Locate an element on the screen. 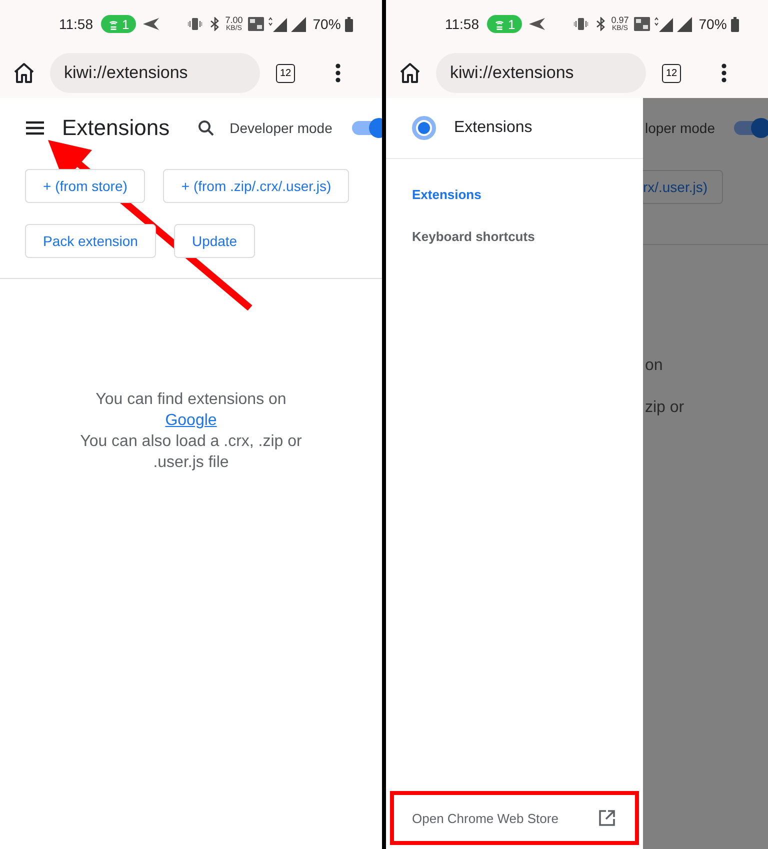  action-button: Update is located at coordinates (215, 241).